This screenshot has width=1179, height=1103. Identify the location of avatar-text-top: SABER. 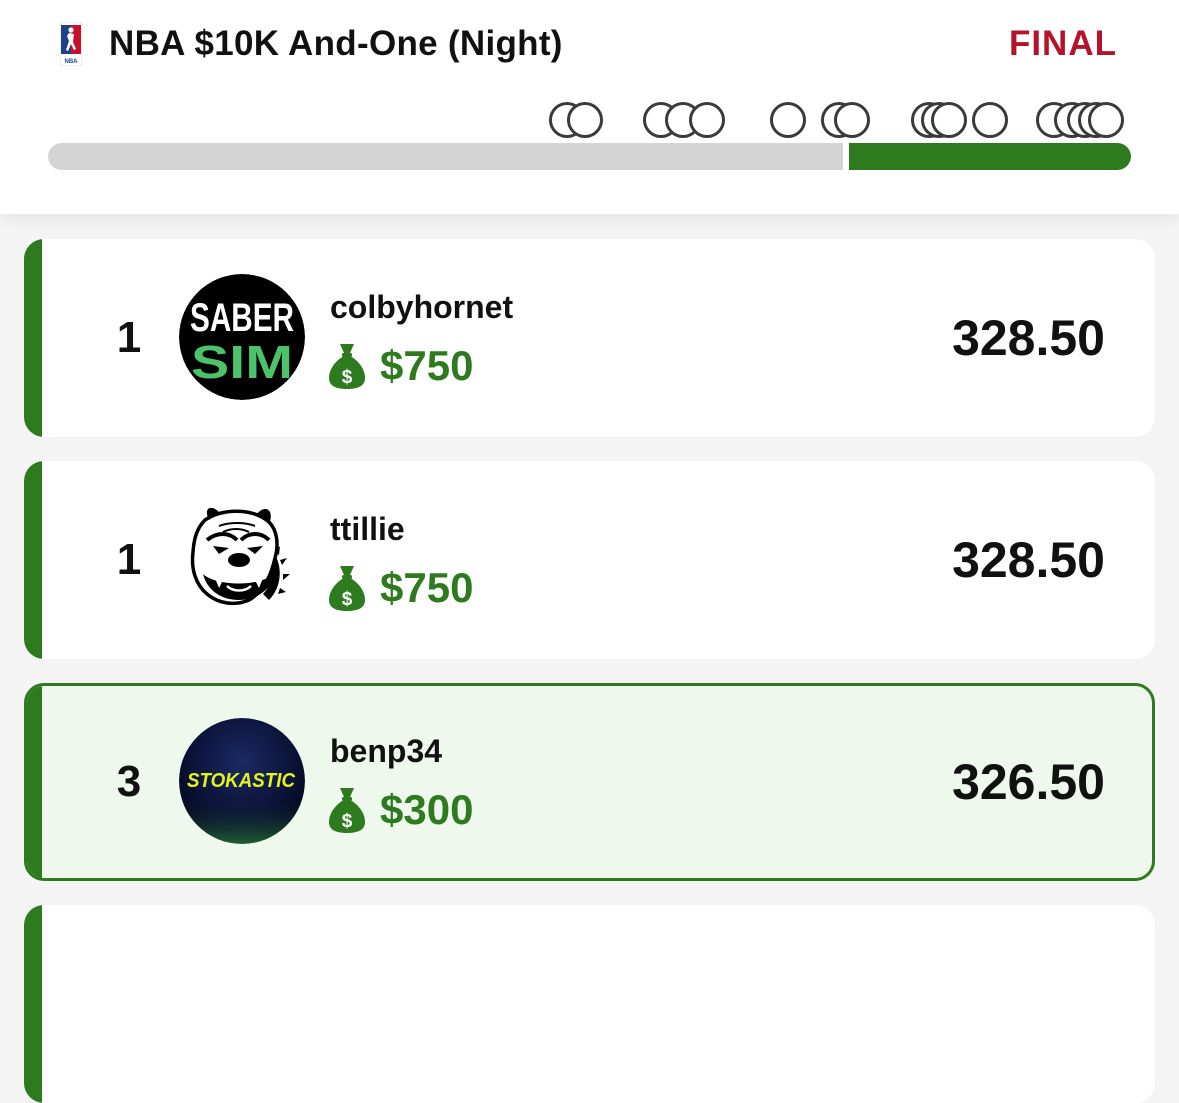
(242, 318).